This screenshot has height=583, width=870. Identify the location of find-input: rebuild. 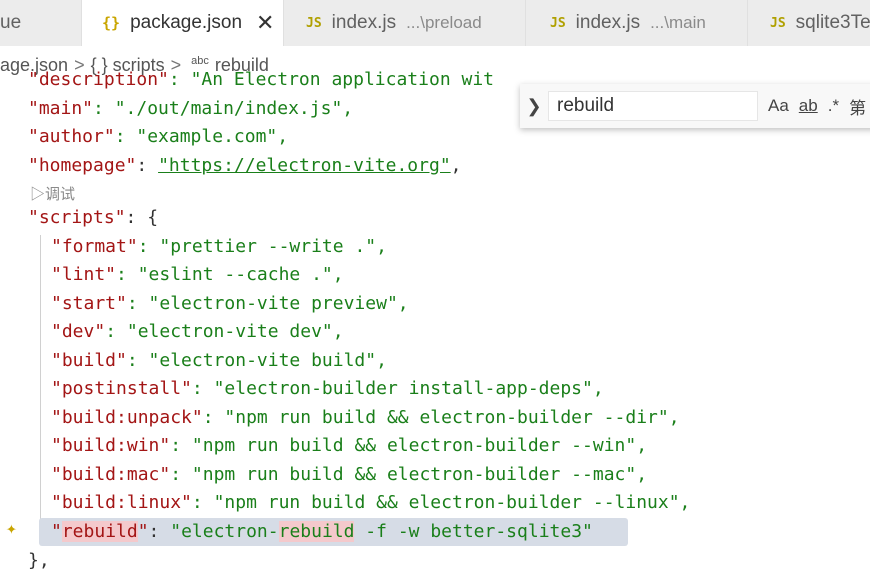
(653, 106).